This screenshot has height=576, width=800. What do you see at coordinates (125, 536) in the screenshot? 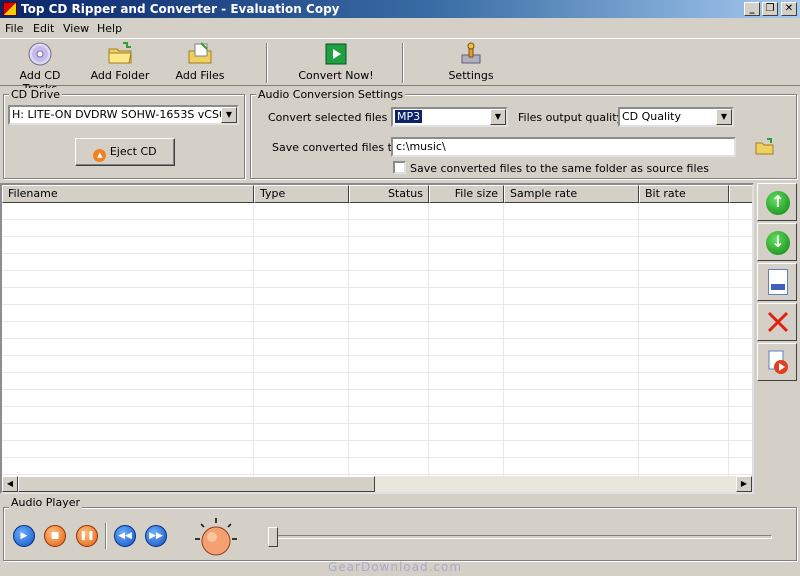
I see `rewind-button: ◀◀` at bounding box center [125, 536].